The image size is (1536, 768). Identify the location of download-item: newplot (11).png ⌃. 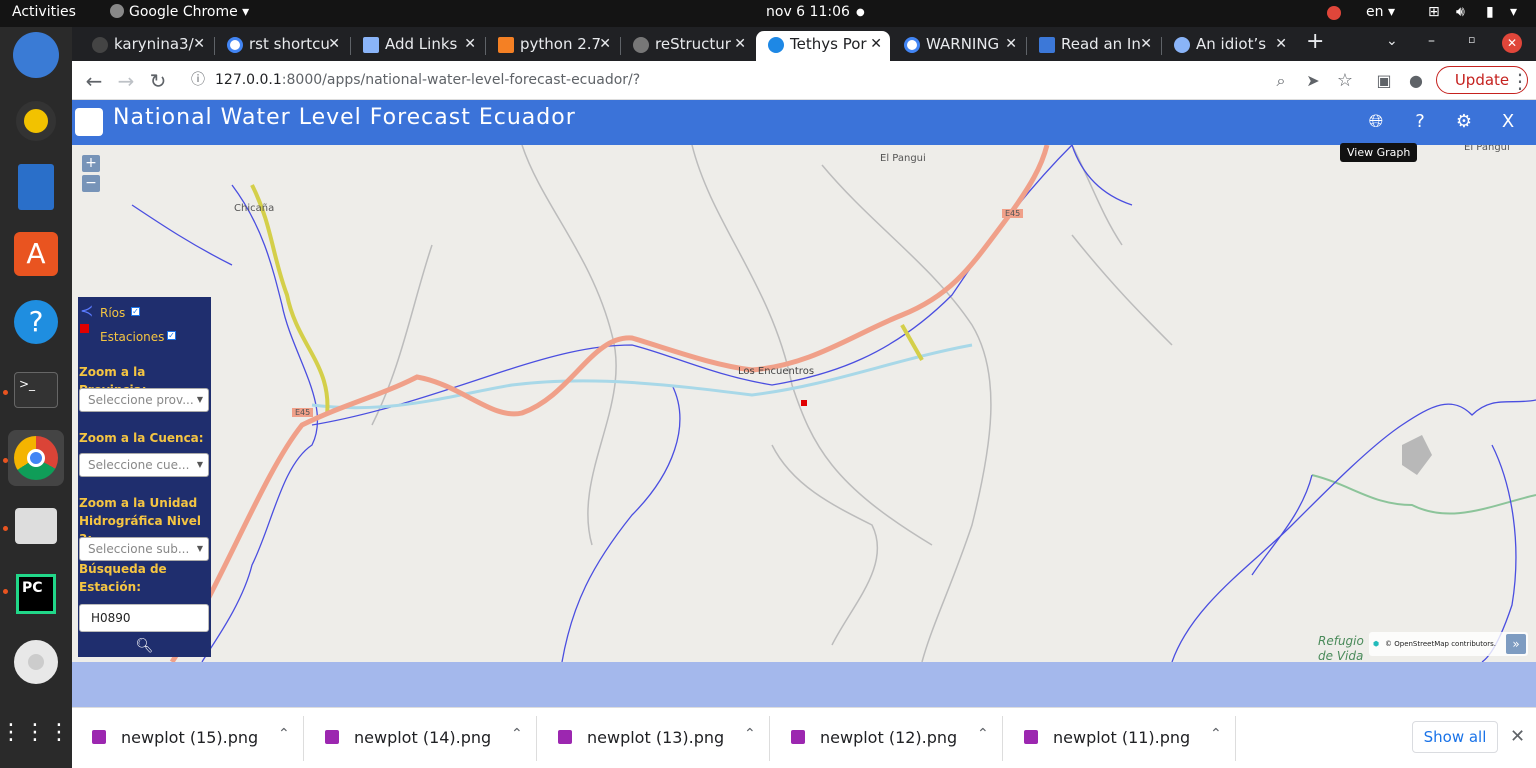
(1120, 738).